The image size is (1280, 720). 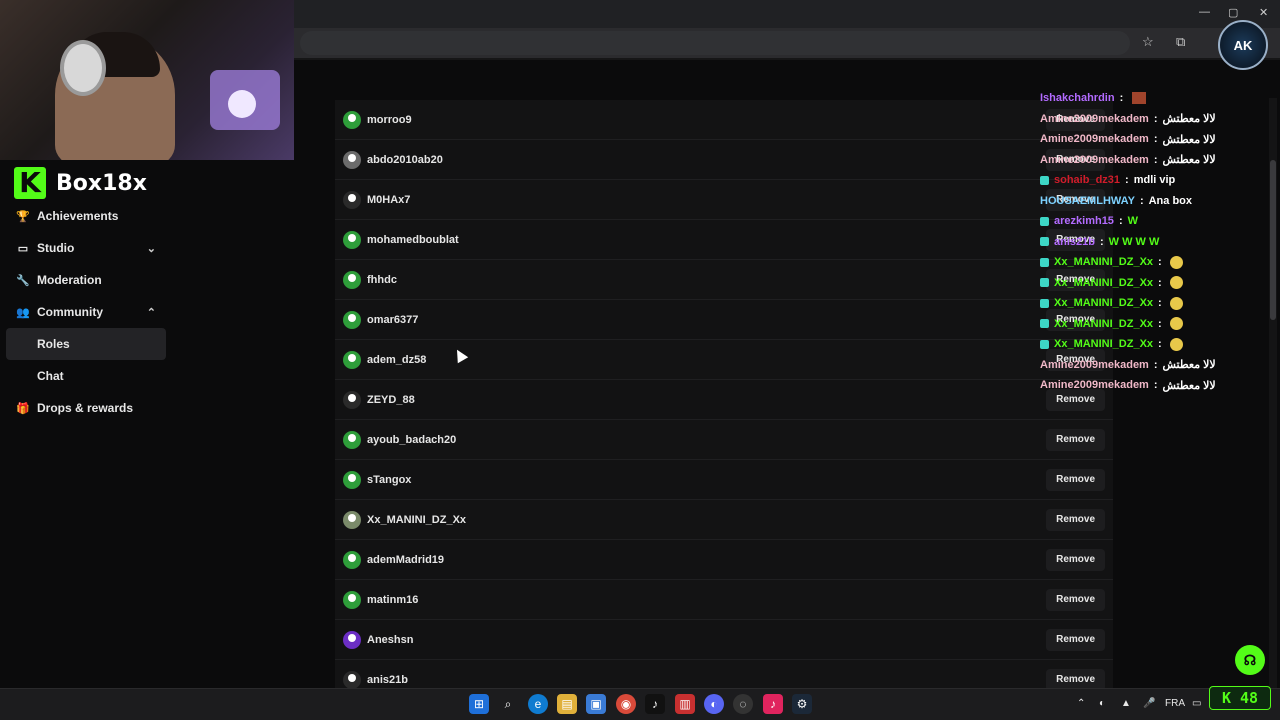 I want to click on list-item: ZEYD_88 Remove, so click(x=724, y=400).